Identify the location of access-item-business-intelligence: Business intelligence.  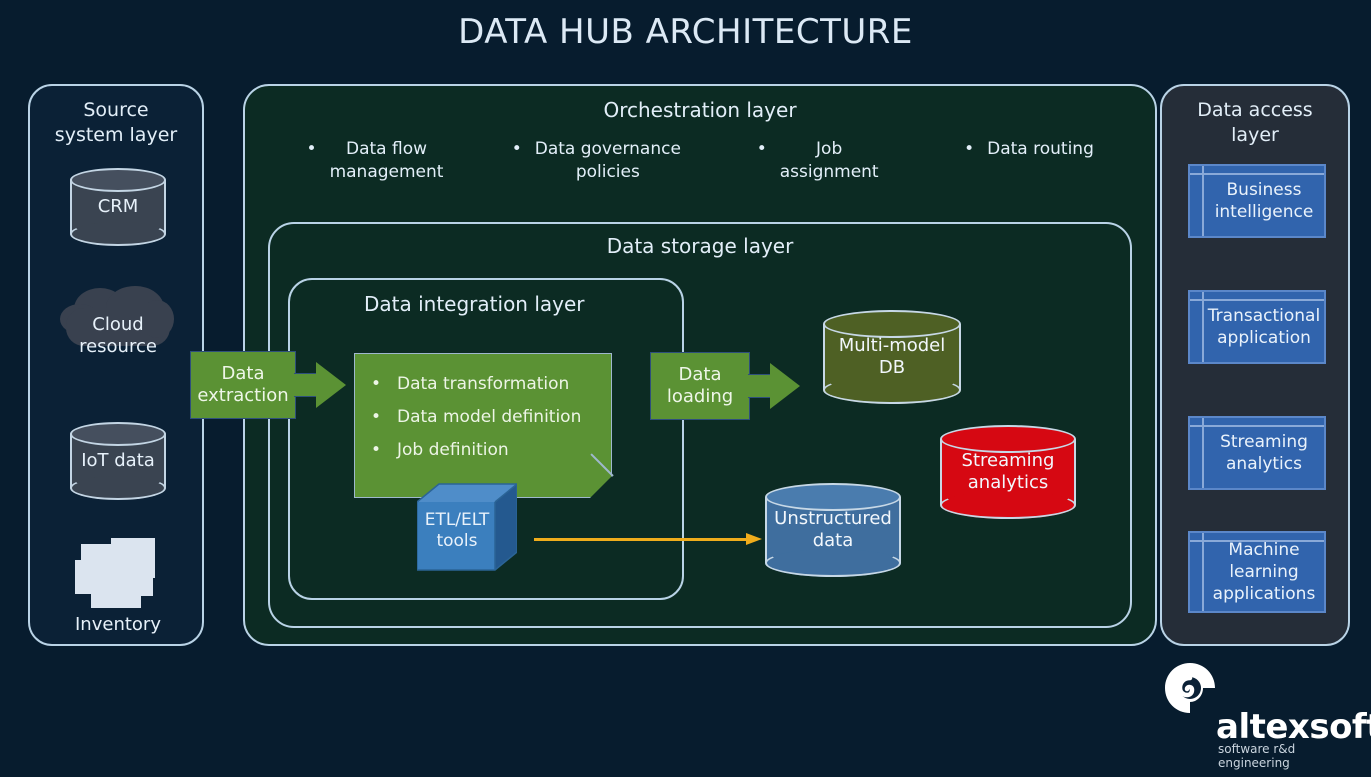
(1257, 201).